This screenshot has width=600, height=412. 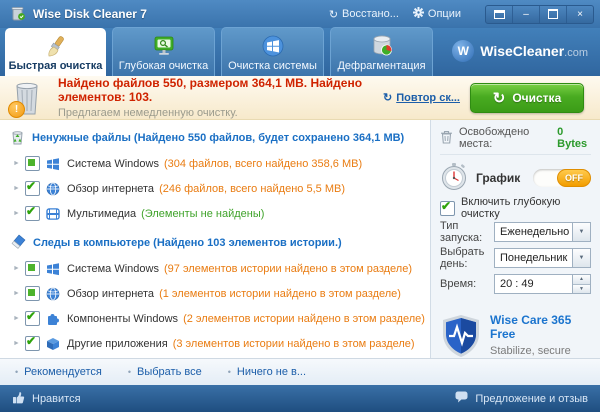 I want to click on multimedia-icon, so click(x=53, y=213).